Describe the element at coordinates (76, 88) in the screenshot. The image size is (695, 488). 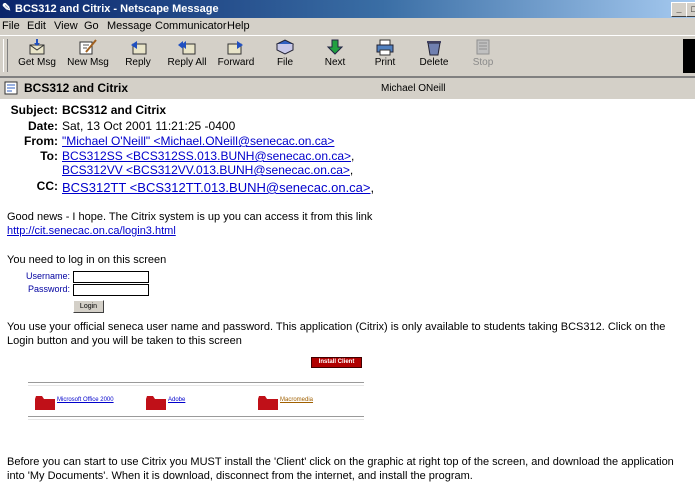
I see `strip-subject: BCS312 and Citrix` at that location.